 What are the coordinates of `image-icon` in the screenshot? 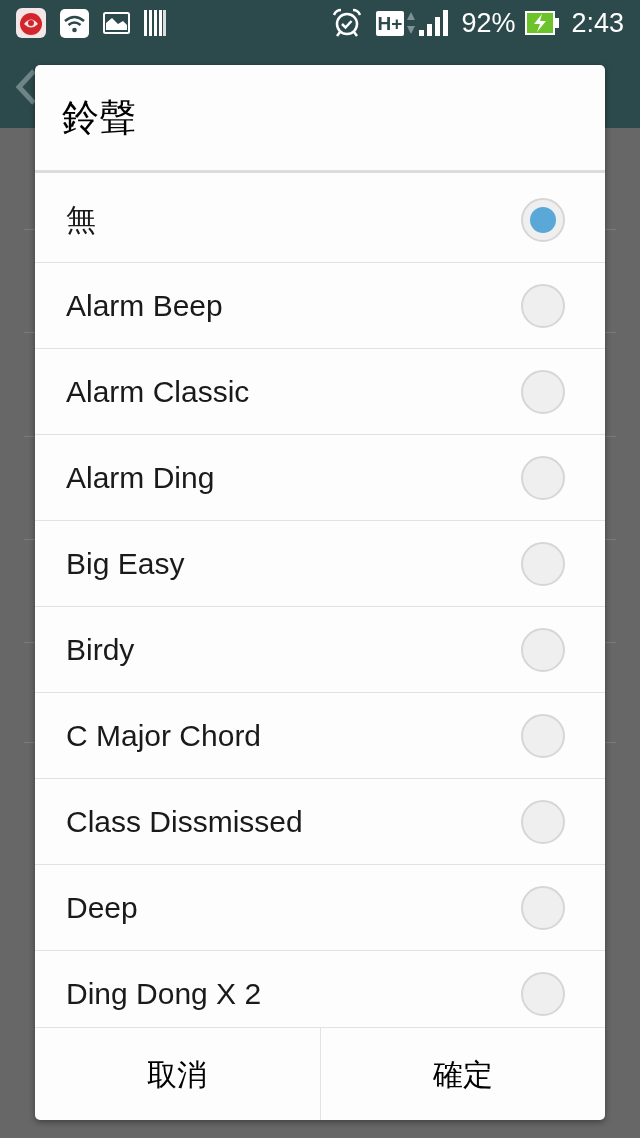 It's located at (116, 23).